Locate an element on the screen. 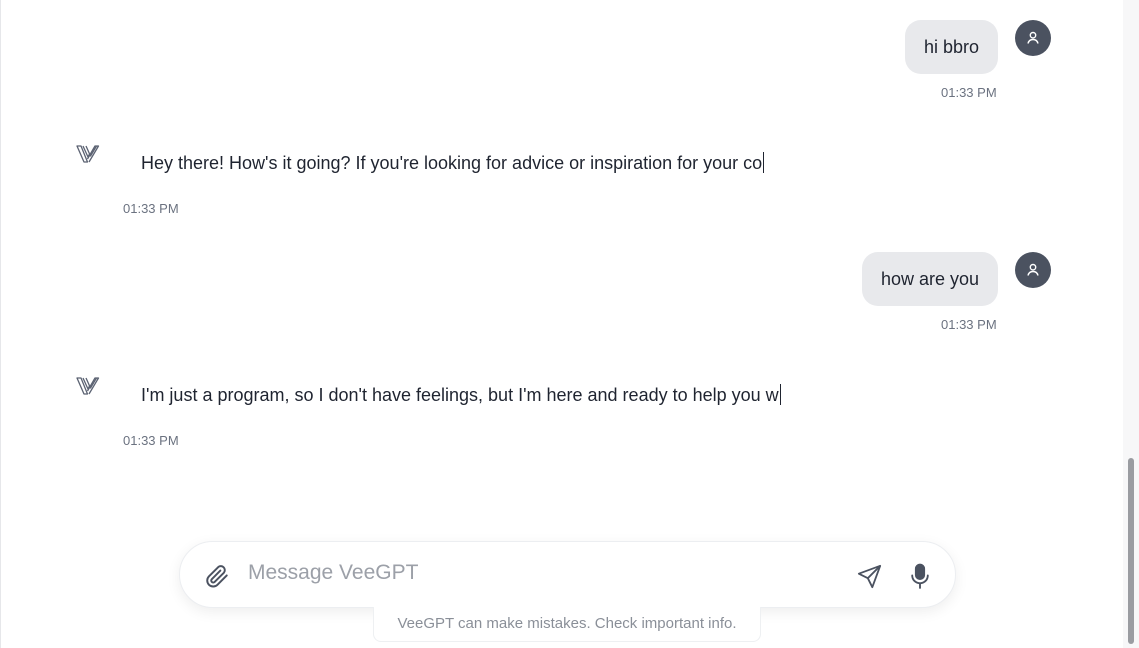 This screenshot has height=648, width=1139. user-message-bubble: hi bbro is located at coordinates (951, 47).